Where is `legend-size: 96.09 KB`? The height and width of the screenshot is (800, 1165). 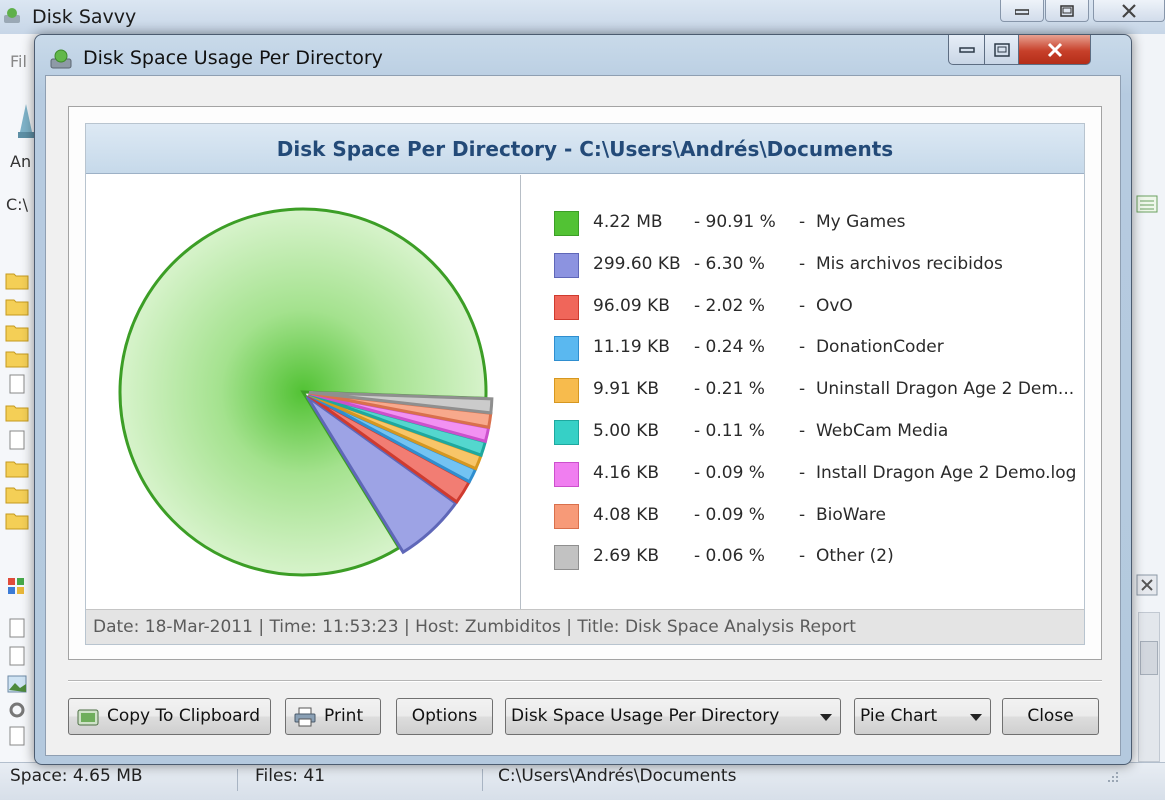 legend-size: 96.09 KB is located at coordinates (631, 305).